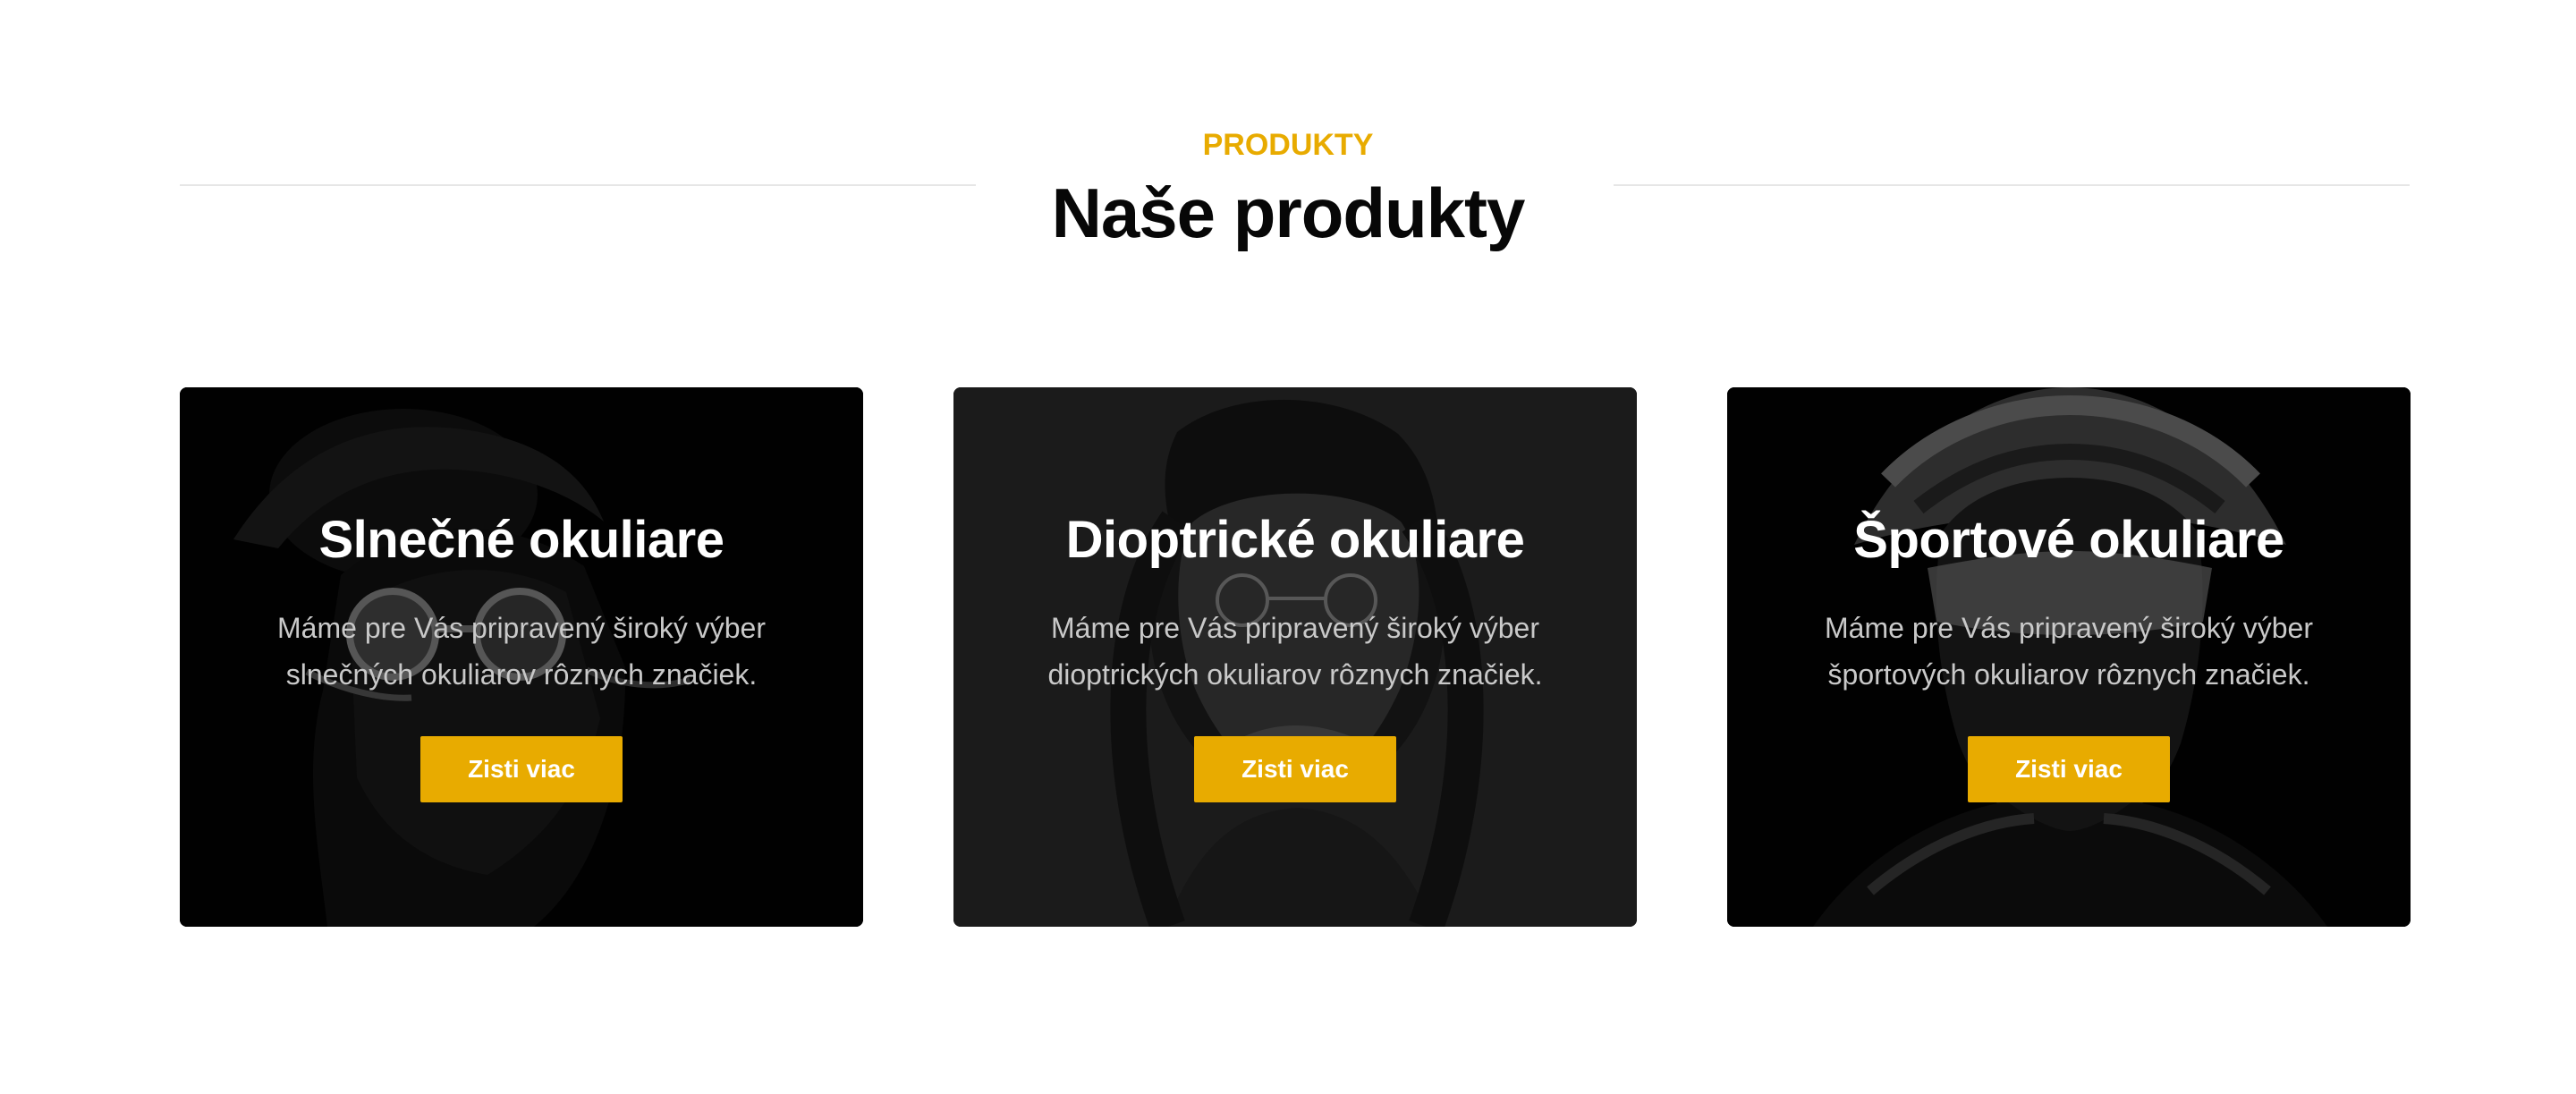 Image resolution: width=2576 pixels, height=1094 pixels. Describe the element at coordinates (521, 540) in the screenshot. I see `card-title: Slnečné okuliare` at that location.